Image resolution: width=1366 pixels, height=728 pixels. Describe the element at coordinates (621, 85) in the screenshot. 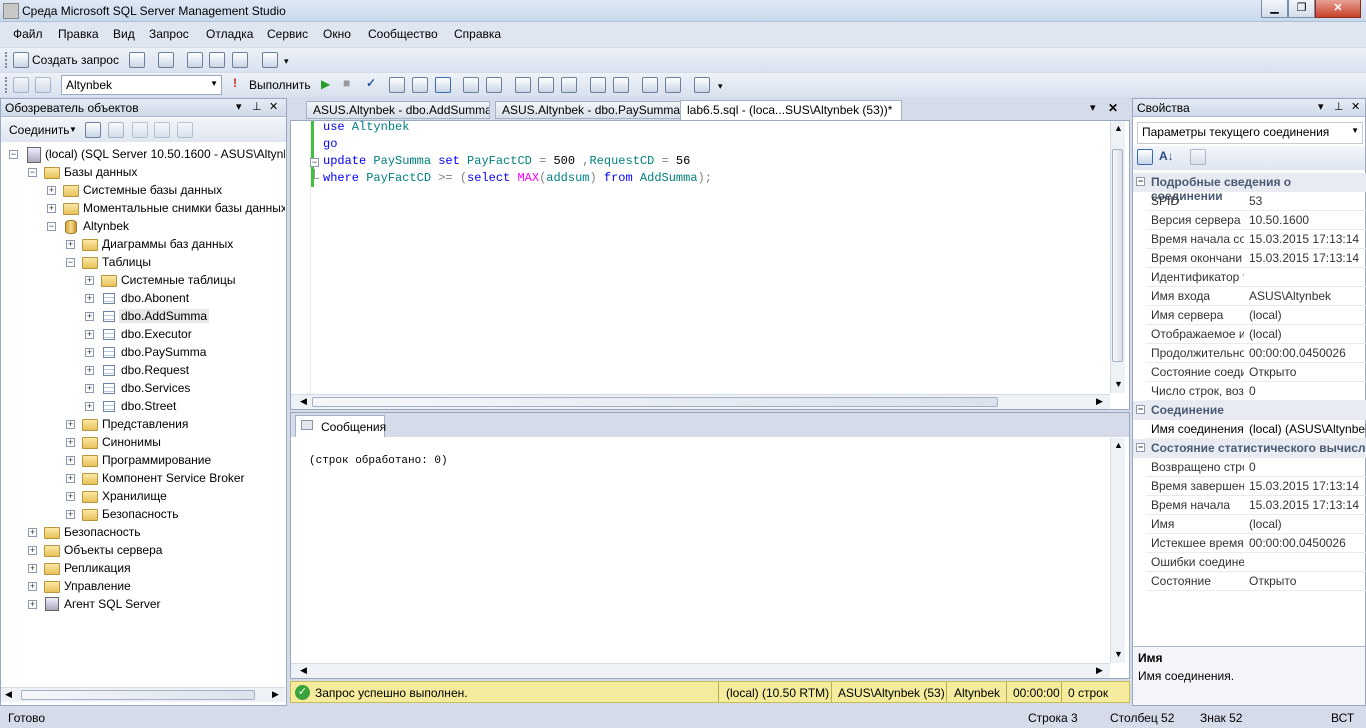

I see `uncomment-icon` at that location.